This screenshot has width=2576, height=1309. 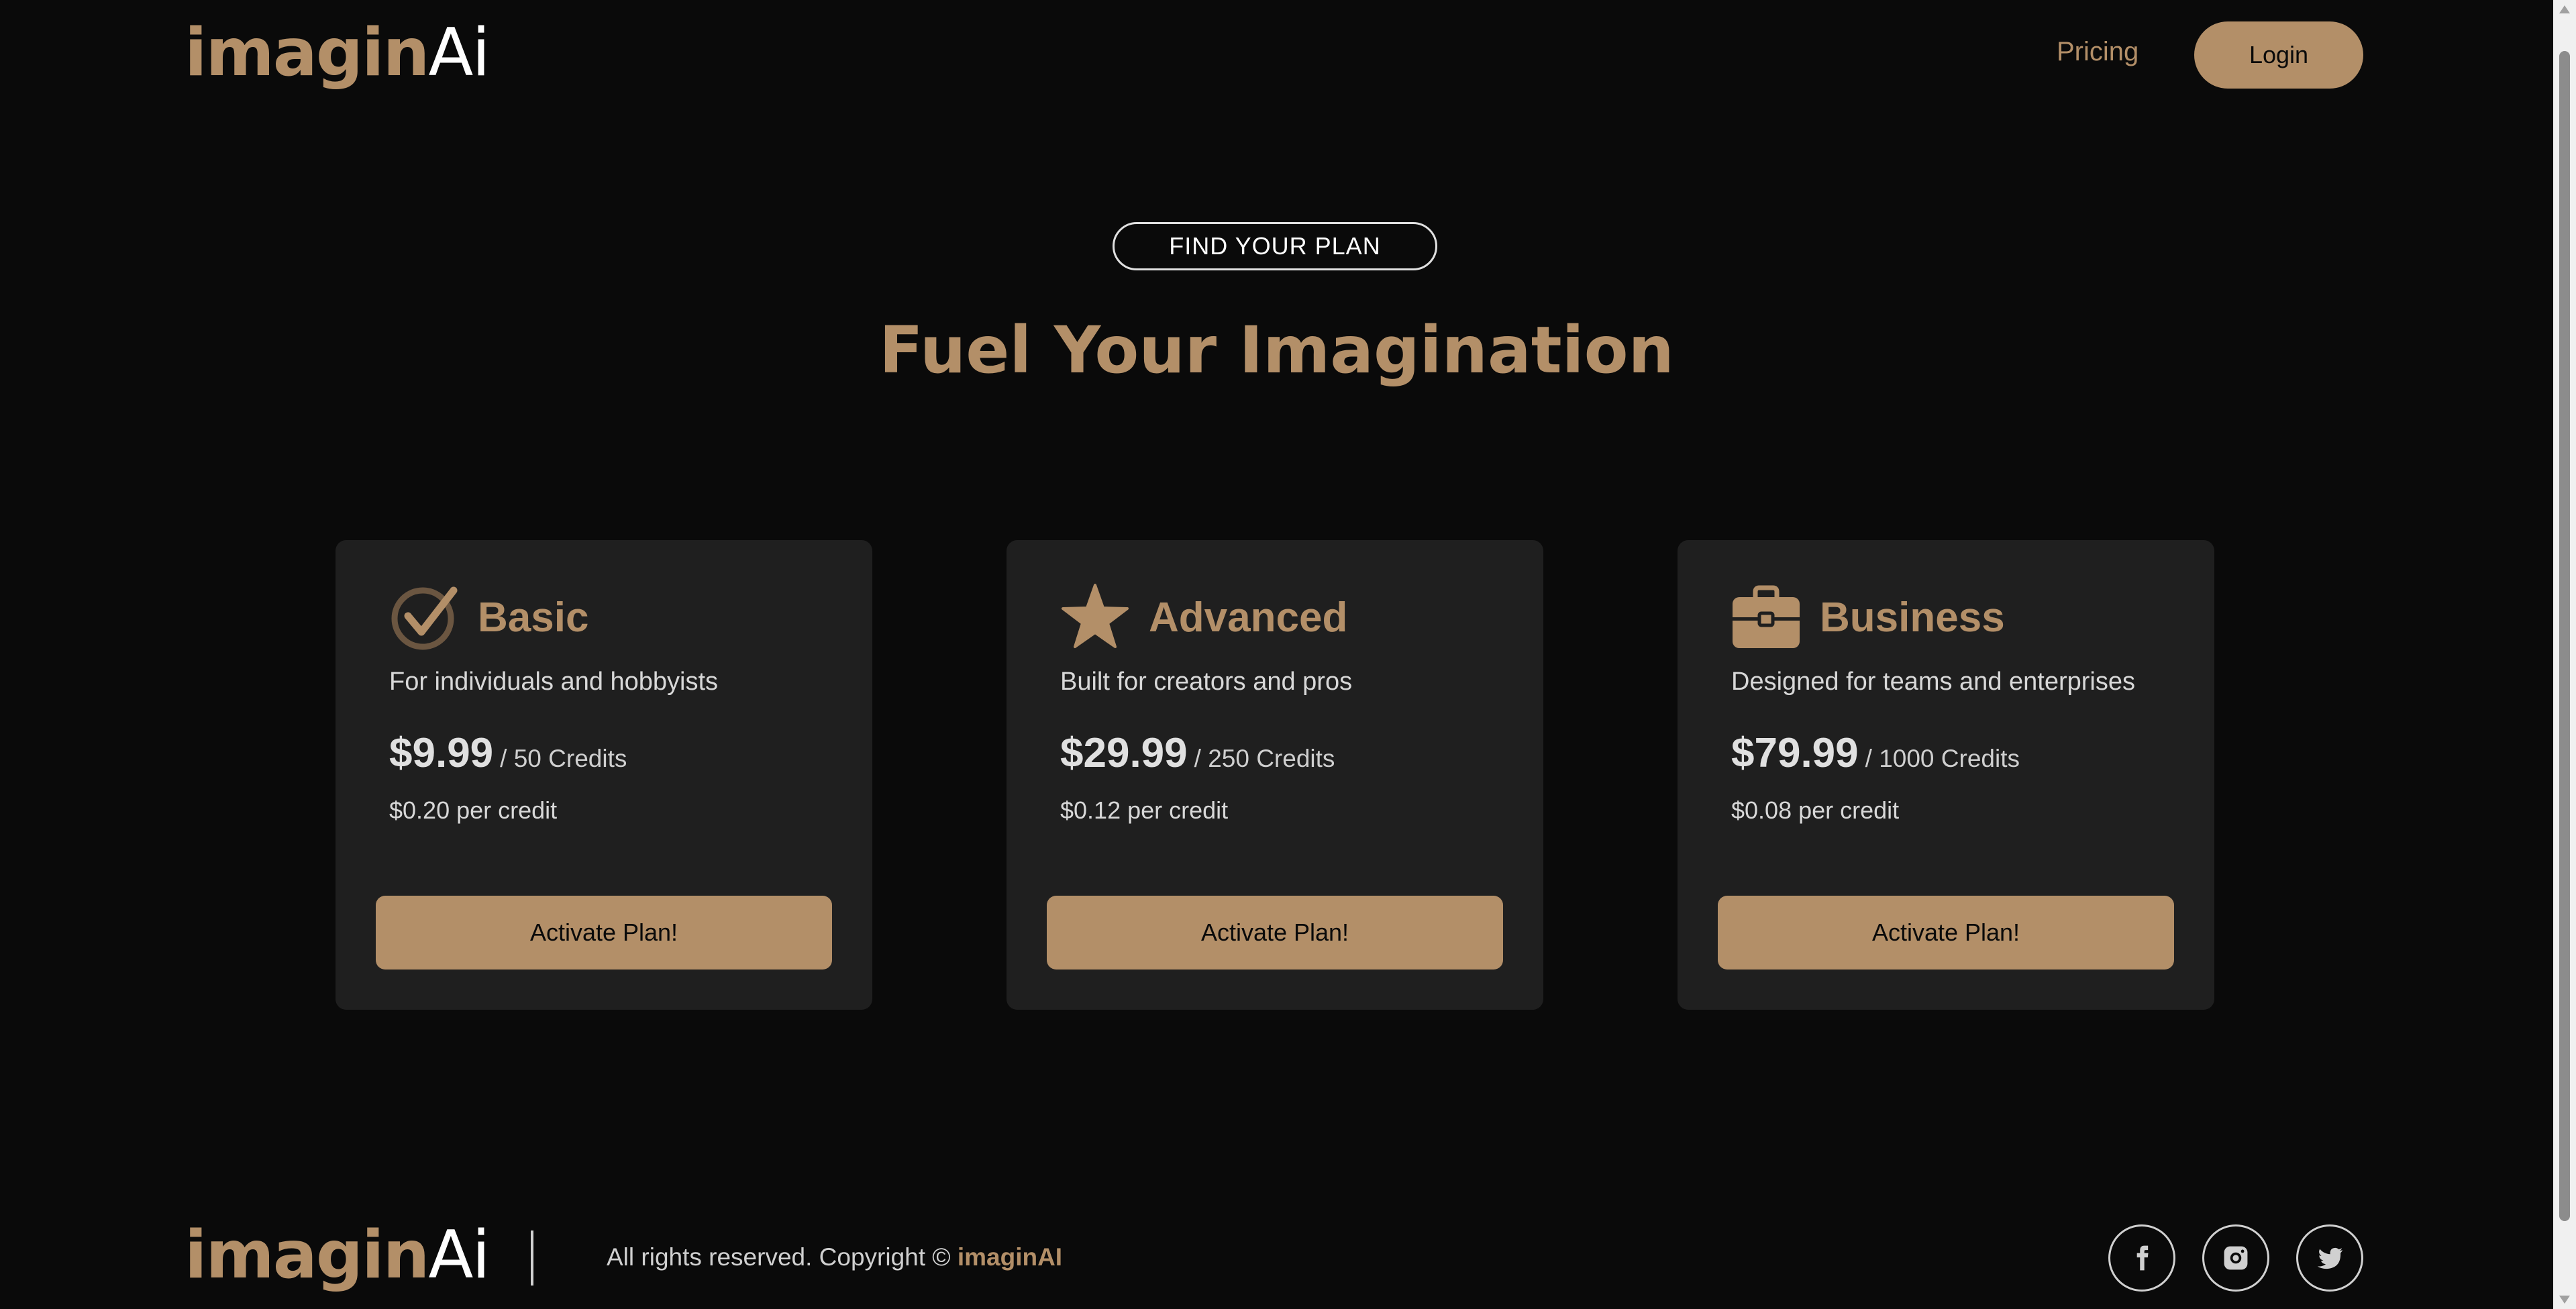 I want to click on plan-description: Built for creators and pros, so click(x=1206, y=682).